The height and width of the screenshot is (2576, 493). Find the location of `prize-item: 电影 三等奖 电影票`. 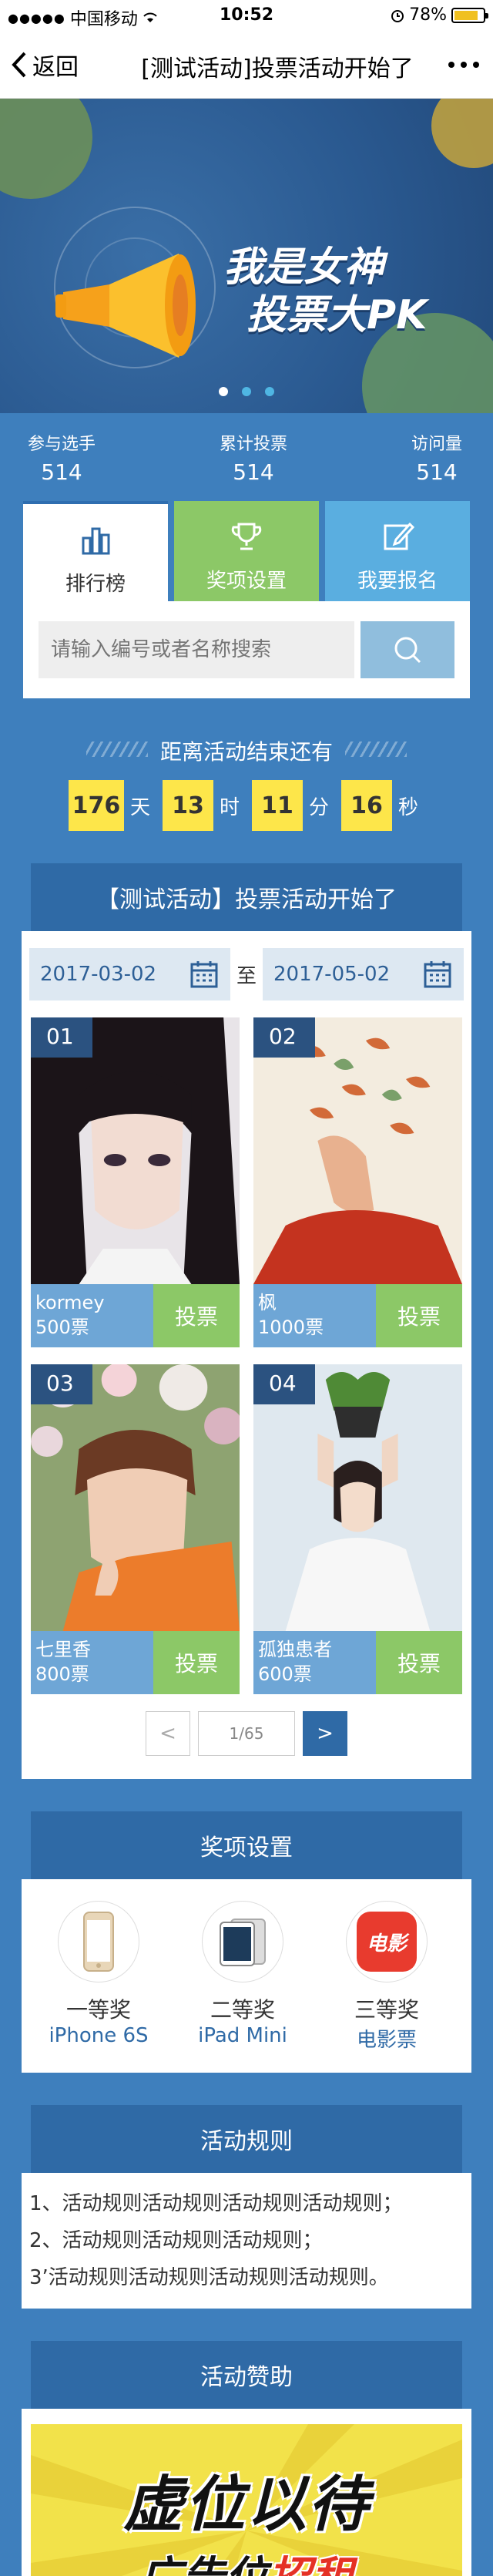

prize-item: 电影 三等奖 电影票 is located at coordinates (386, 1977).